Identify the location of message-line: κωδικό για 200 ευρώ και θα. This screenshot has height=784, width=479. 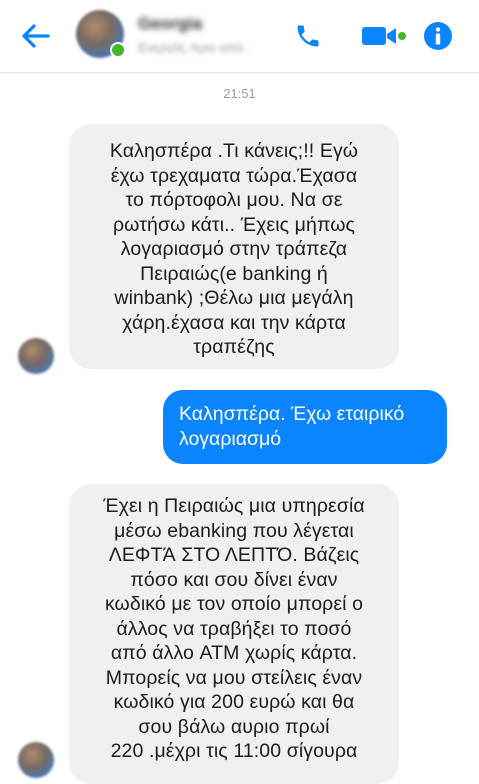
(234, 702).